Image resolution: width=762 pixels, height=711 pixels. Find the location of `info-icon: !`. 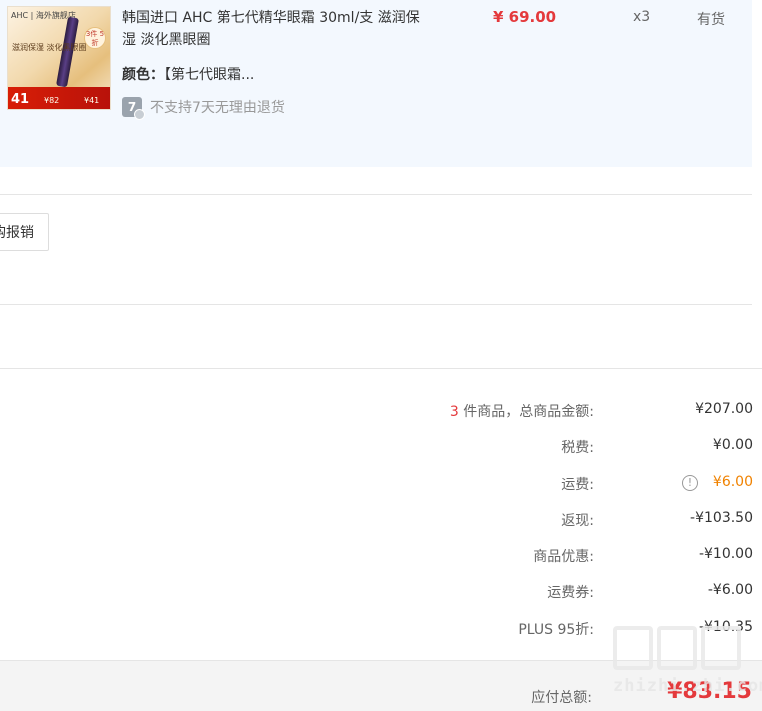

info-icon: ! is located at coordinates (690, 483).